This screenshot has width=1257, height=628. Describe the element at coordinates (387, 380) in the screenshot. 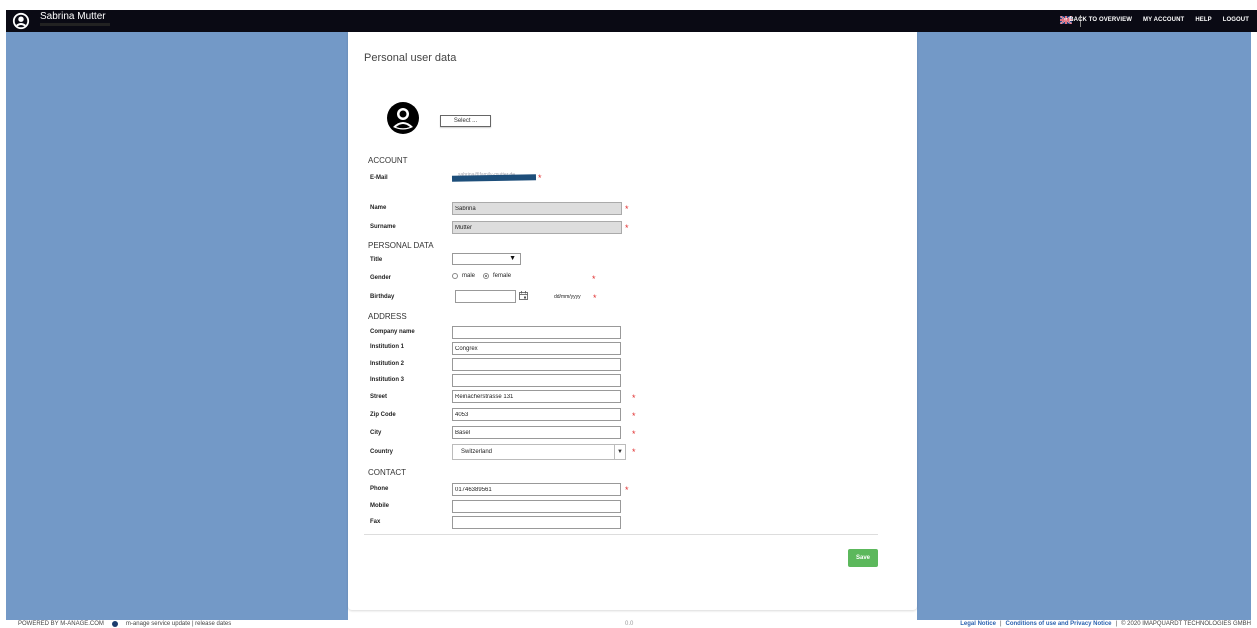

I see `institution3-label: Institution 3` at that location.